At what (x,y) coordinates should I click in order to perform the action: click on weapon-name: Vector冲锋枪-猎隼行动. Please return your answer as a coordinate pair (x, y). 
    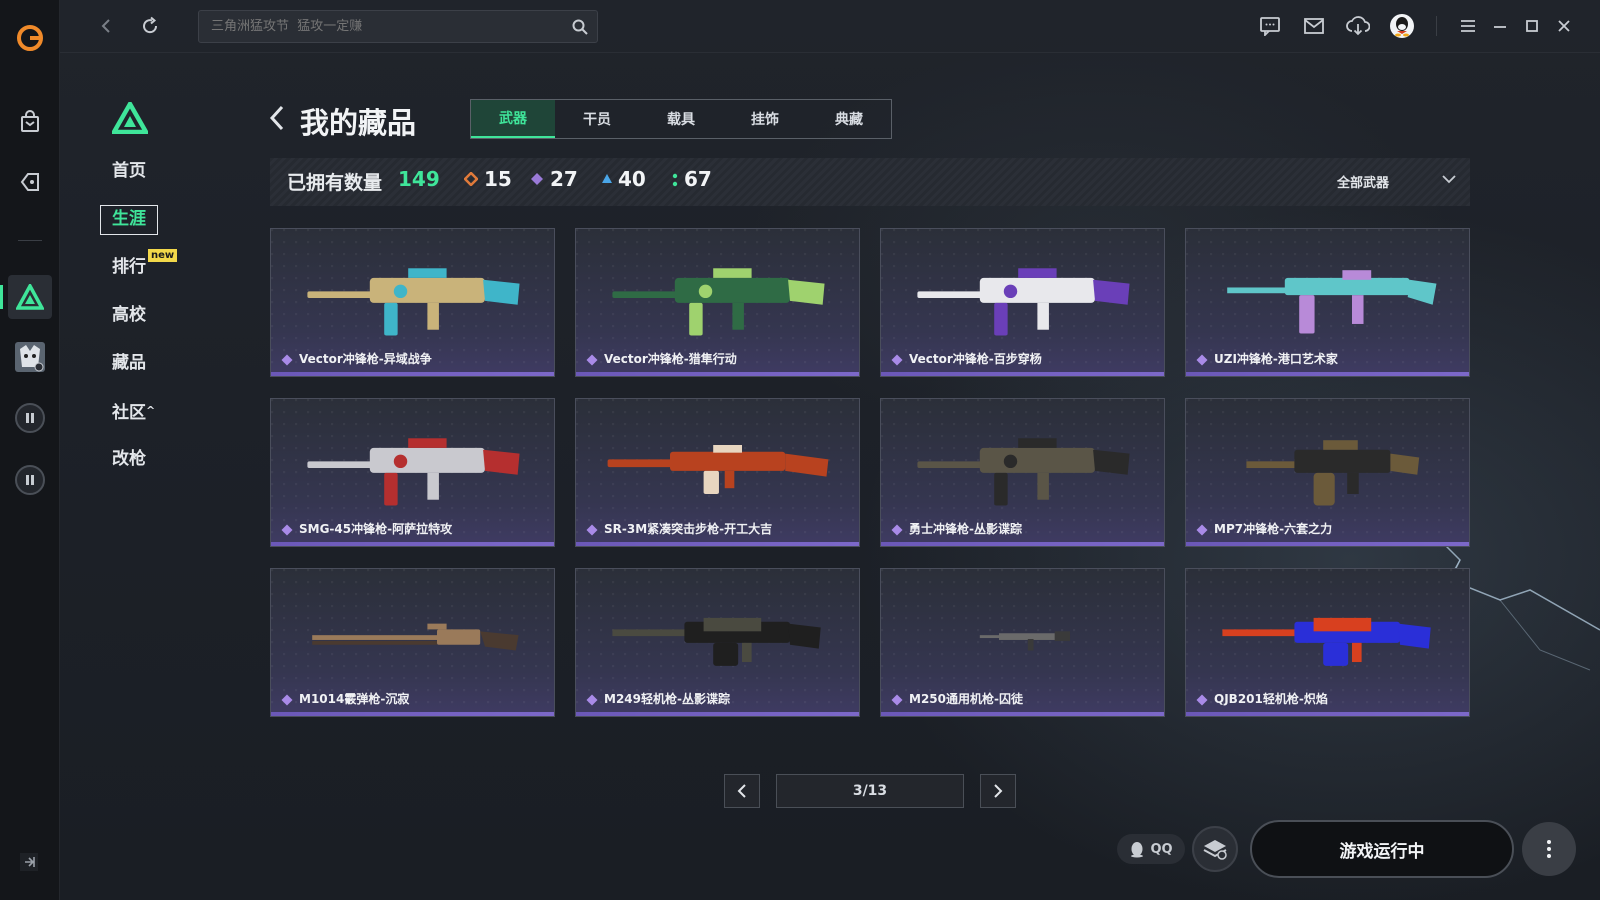
    Looking at the image, I should click on (670, 359).